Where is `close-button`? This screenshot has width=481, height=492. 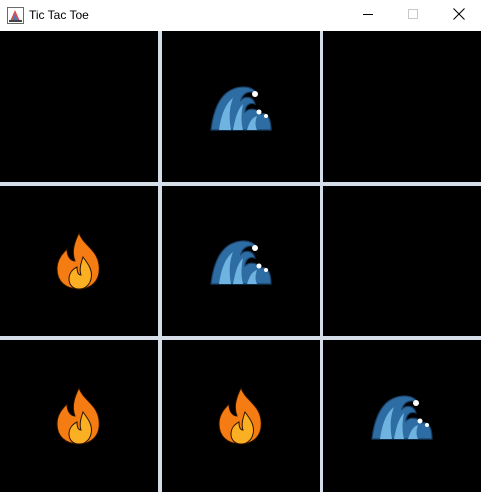 close-button is located at coordinates (458, 15).